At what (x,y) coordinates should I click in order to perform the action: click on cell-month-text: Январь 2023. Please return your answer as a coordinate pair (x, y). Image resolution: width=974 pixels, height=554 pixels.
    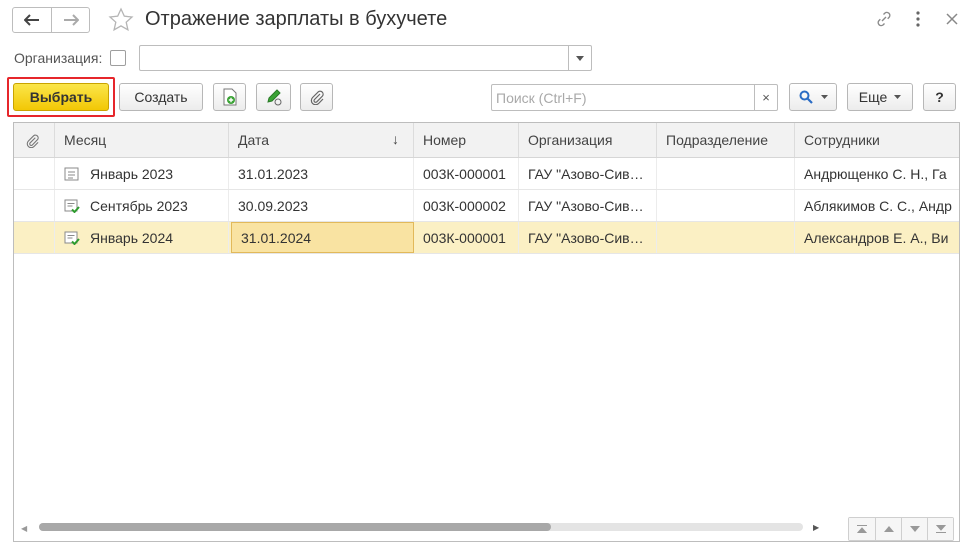
    Looking at the image, I should click on (132, 173).